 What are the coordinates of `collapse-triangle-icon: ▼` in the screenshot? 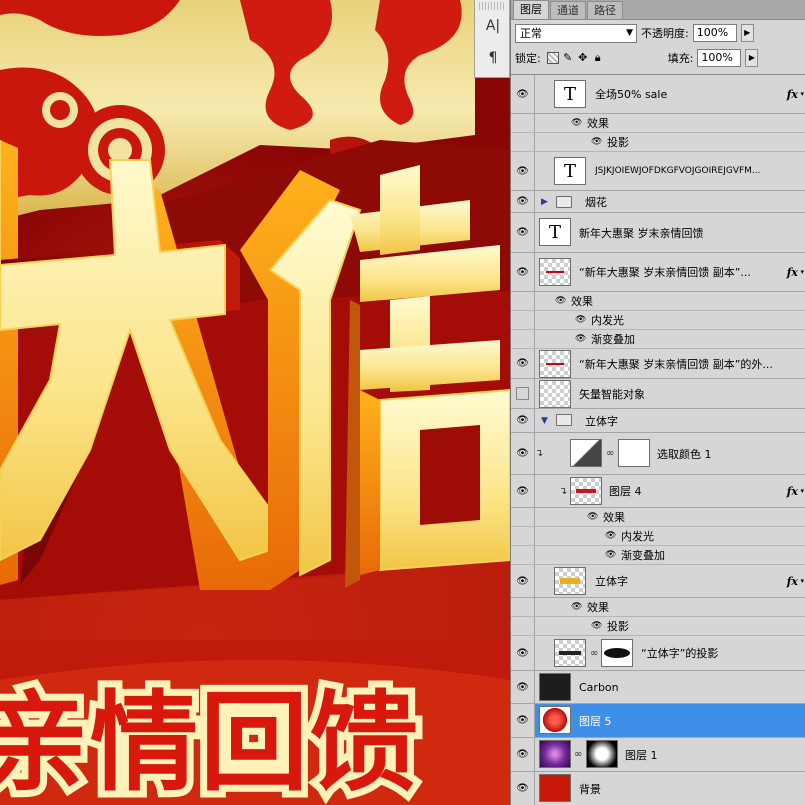 It's located at (544, 421).